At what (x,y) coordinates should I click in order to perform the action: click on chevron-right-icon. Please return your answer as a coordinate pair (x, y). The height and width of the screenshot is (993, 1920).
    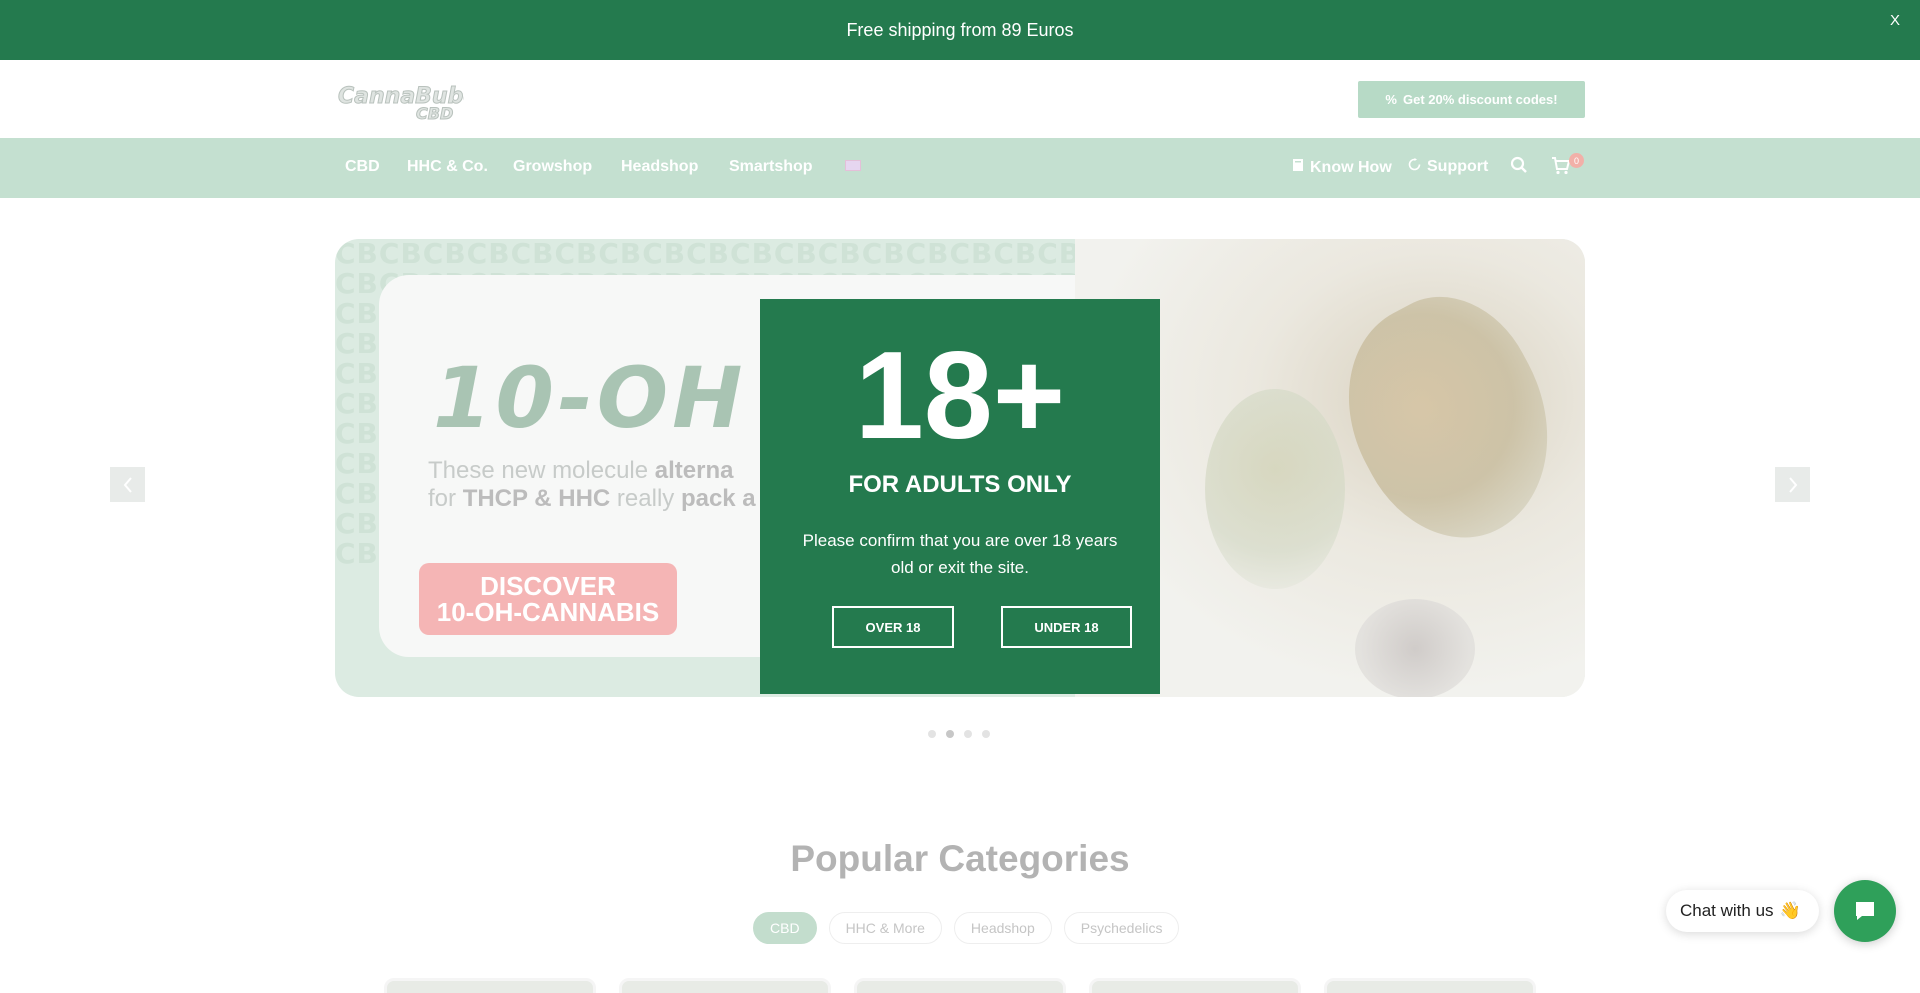
    Looking at the image, I should click on (1792, 484).